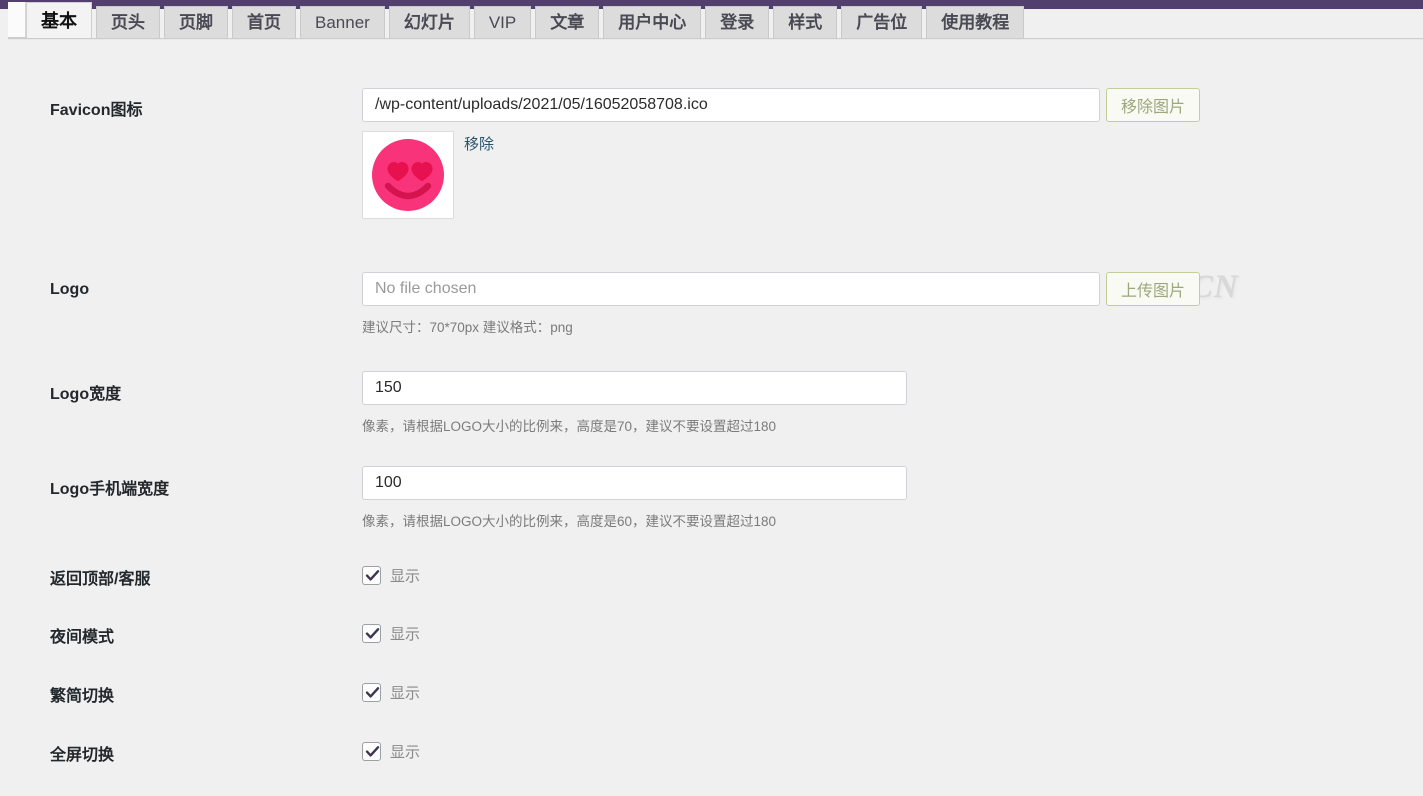  I want to click on field-row-night-mode: 夜间模式 显示, so click(711, 644).